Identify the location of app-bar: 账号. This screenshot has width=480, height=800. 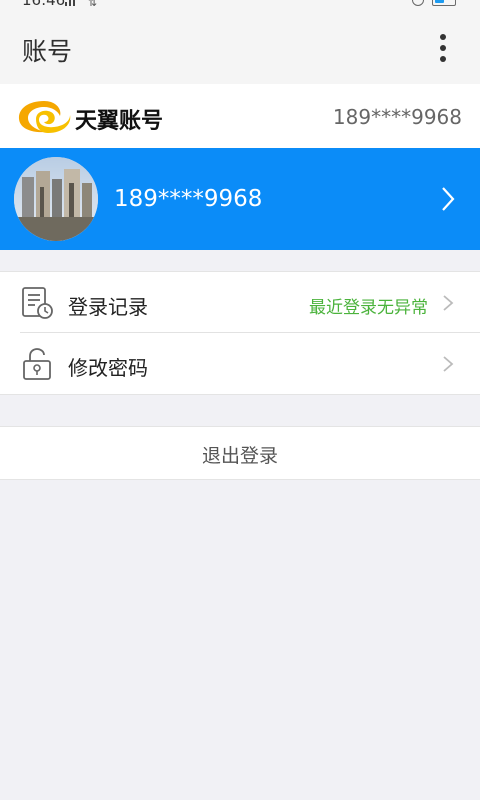
(240, 47).